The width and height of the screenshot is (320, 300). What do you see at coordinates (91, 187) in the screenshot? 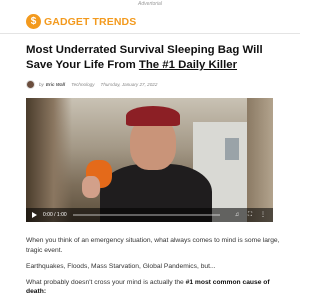
I see `video-person-hand` at bounding box center [91, 187].